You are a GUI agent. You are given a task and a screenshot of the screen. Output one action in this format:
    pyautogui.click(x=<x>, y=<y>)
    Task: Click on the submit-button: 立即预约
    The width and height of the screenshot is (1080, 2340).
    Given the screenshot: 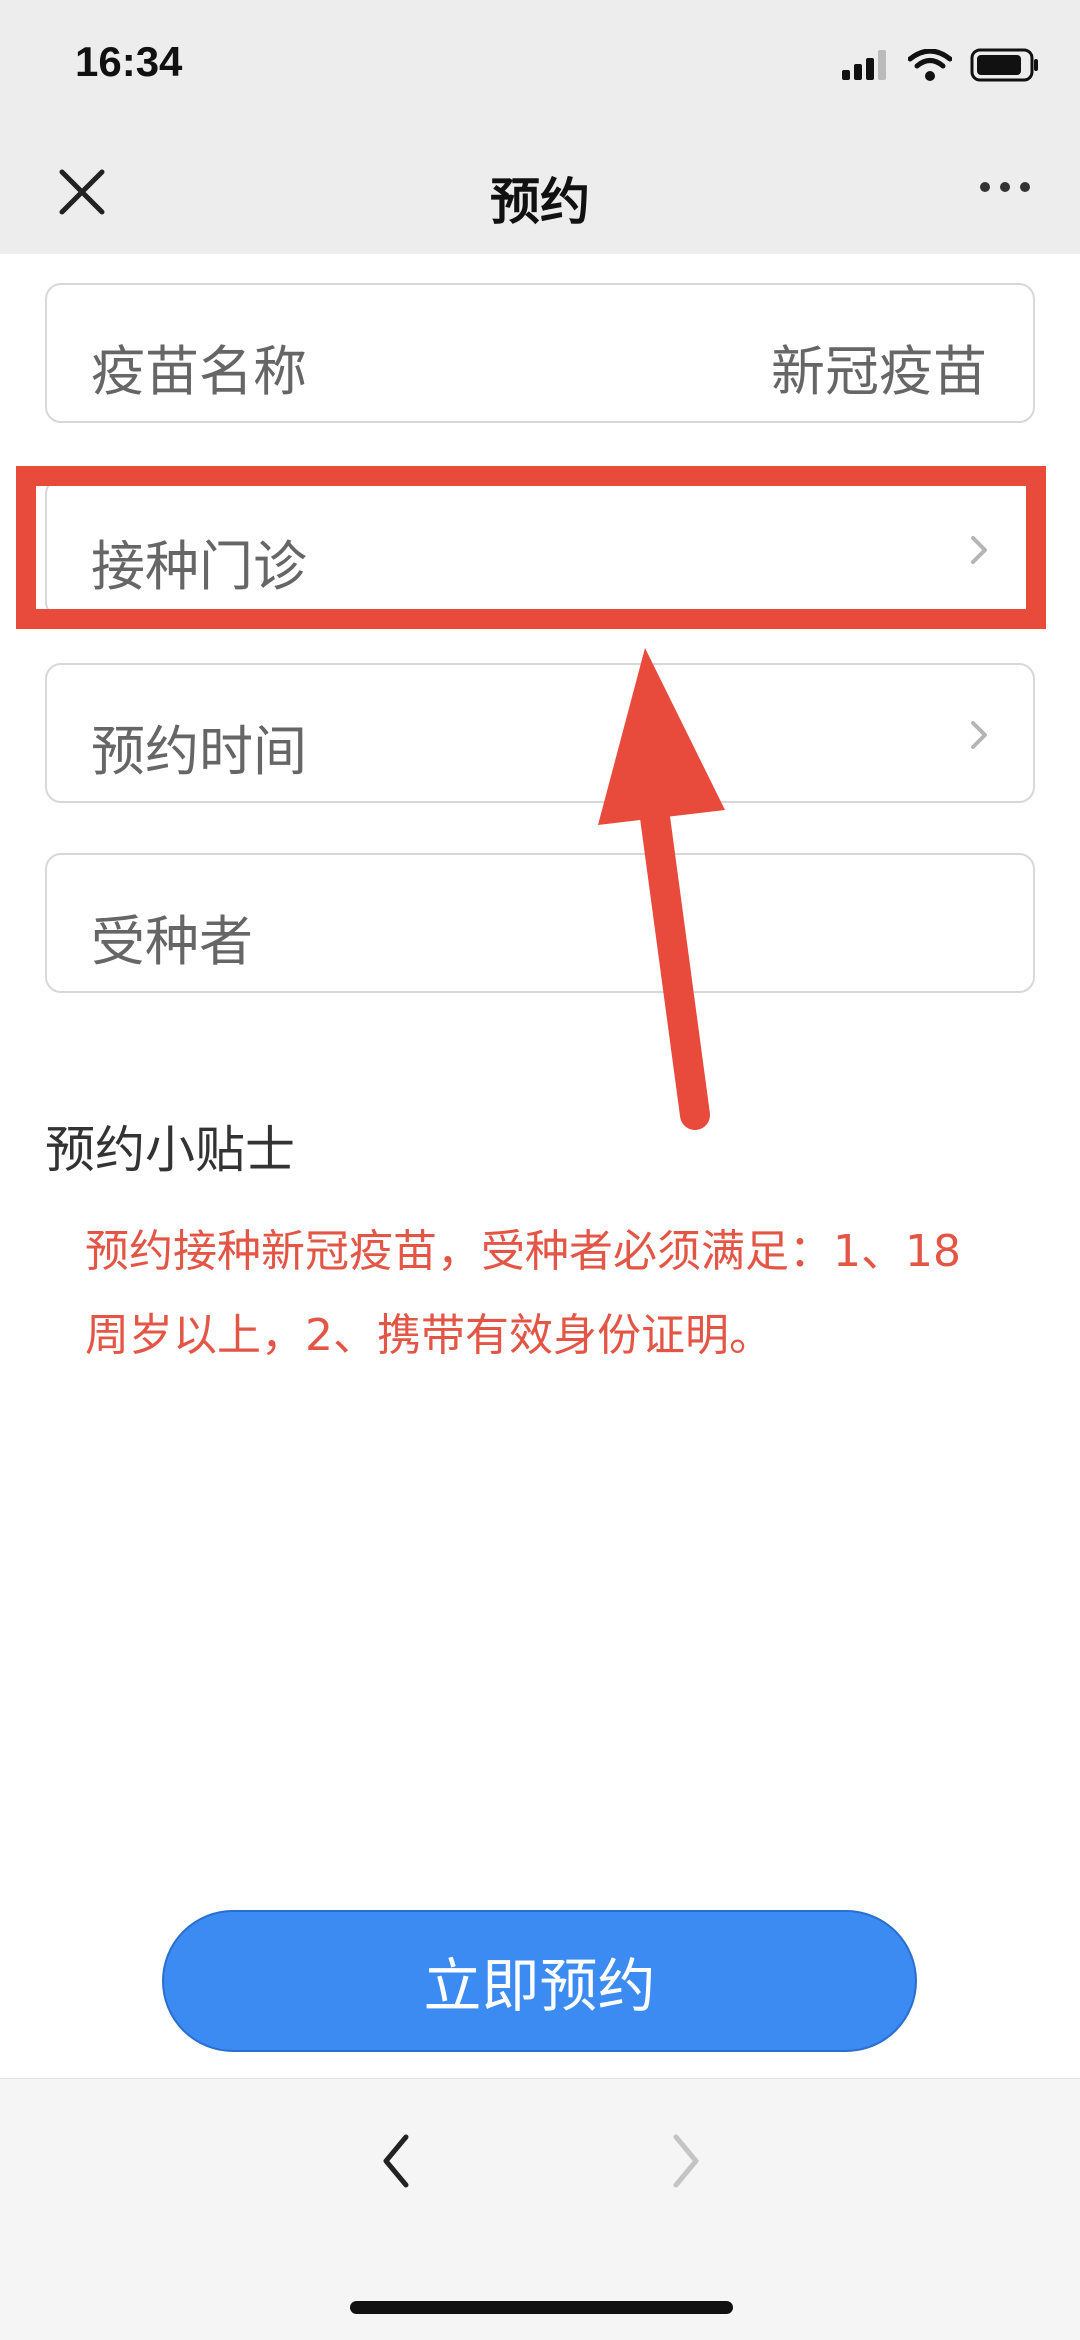 What is the action you would take?
    pyautogui.click(x=539, y=1981)
    